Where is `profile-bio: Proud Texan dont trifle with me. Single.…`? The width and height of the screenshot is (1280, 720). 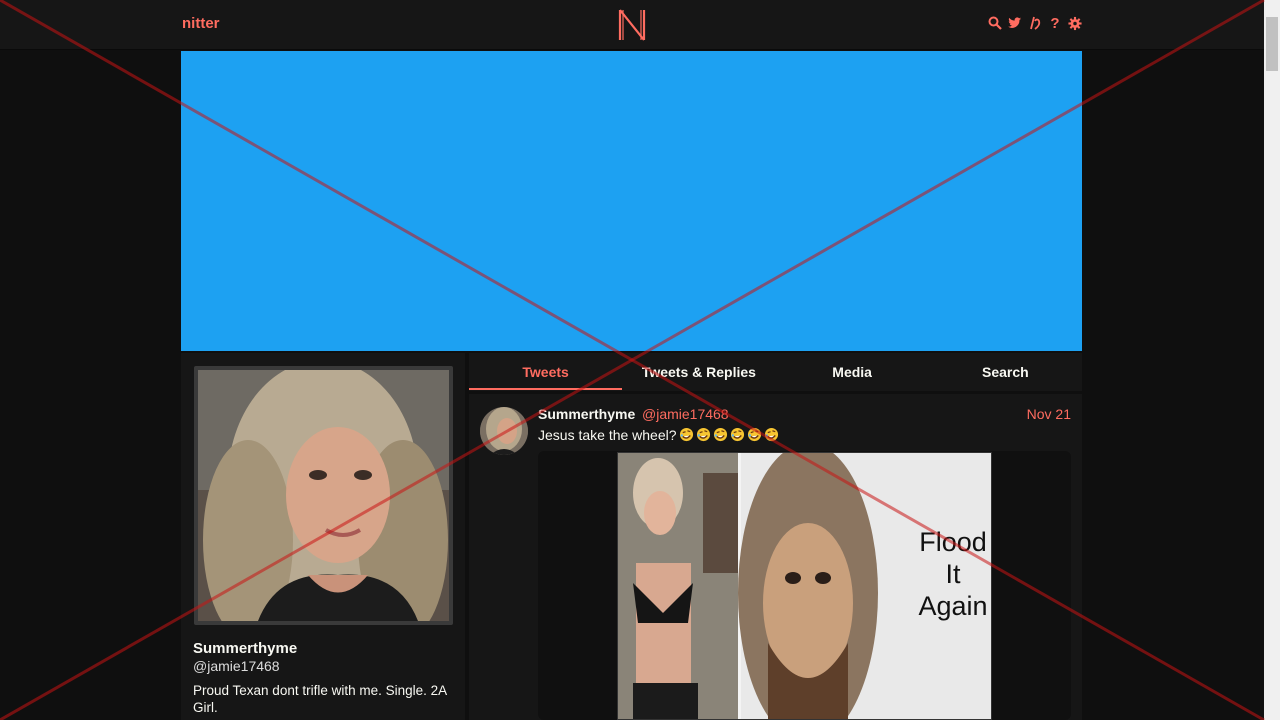 profile-bio: Proud Texan dont trifle with me. Single.… is located at coordinates (320, 699).